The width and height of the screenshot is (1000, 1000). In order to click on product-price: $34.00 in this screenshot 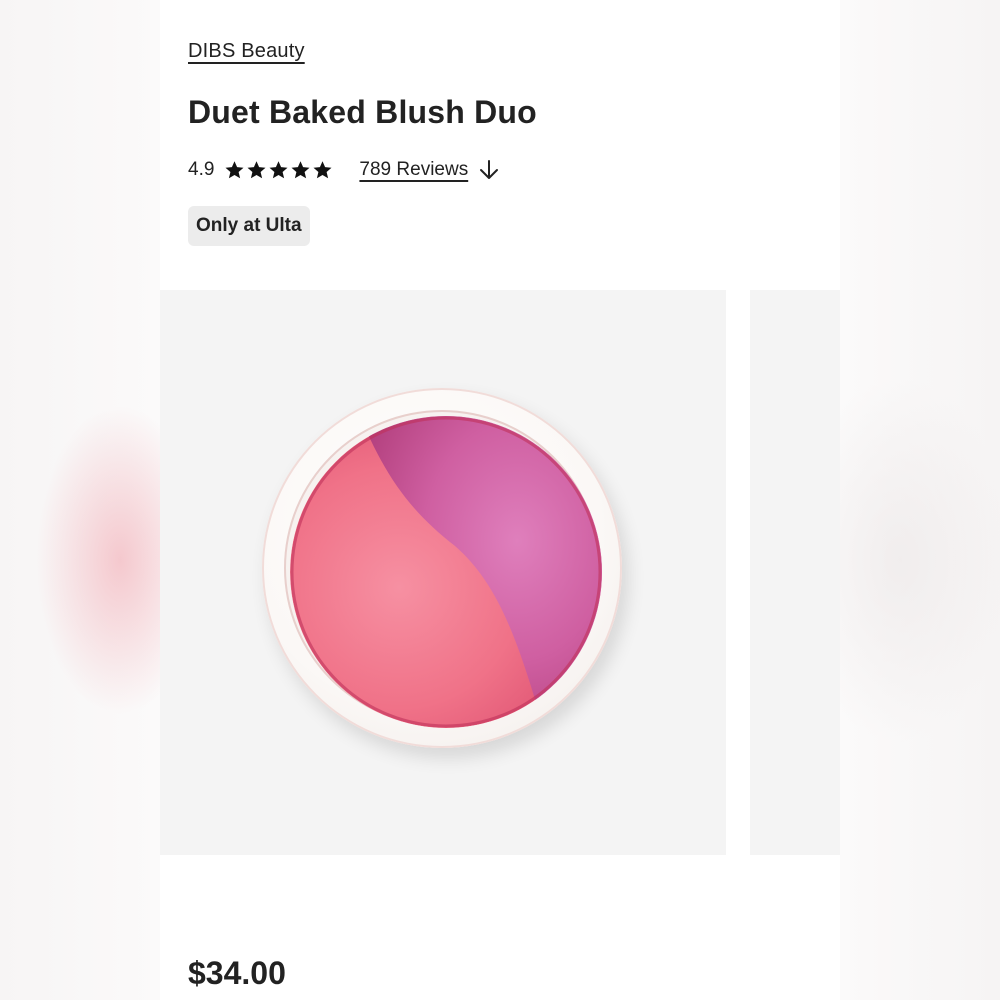, I will do `click(237, 973)`.